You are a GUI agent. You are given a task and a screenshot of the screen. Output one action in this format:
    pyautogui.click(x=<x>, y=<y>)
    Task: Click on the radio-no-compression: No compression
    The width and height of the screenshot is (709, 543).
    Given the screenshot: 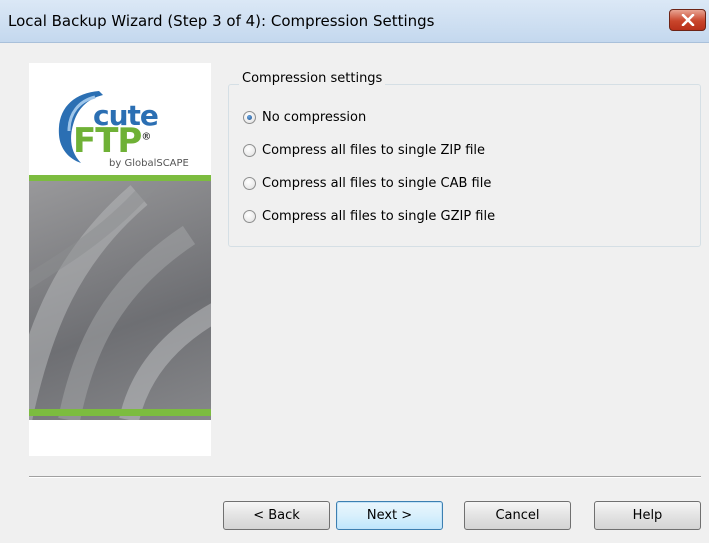 What is the action you would take?
    pyautogui.click(x=304, y=117)
    